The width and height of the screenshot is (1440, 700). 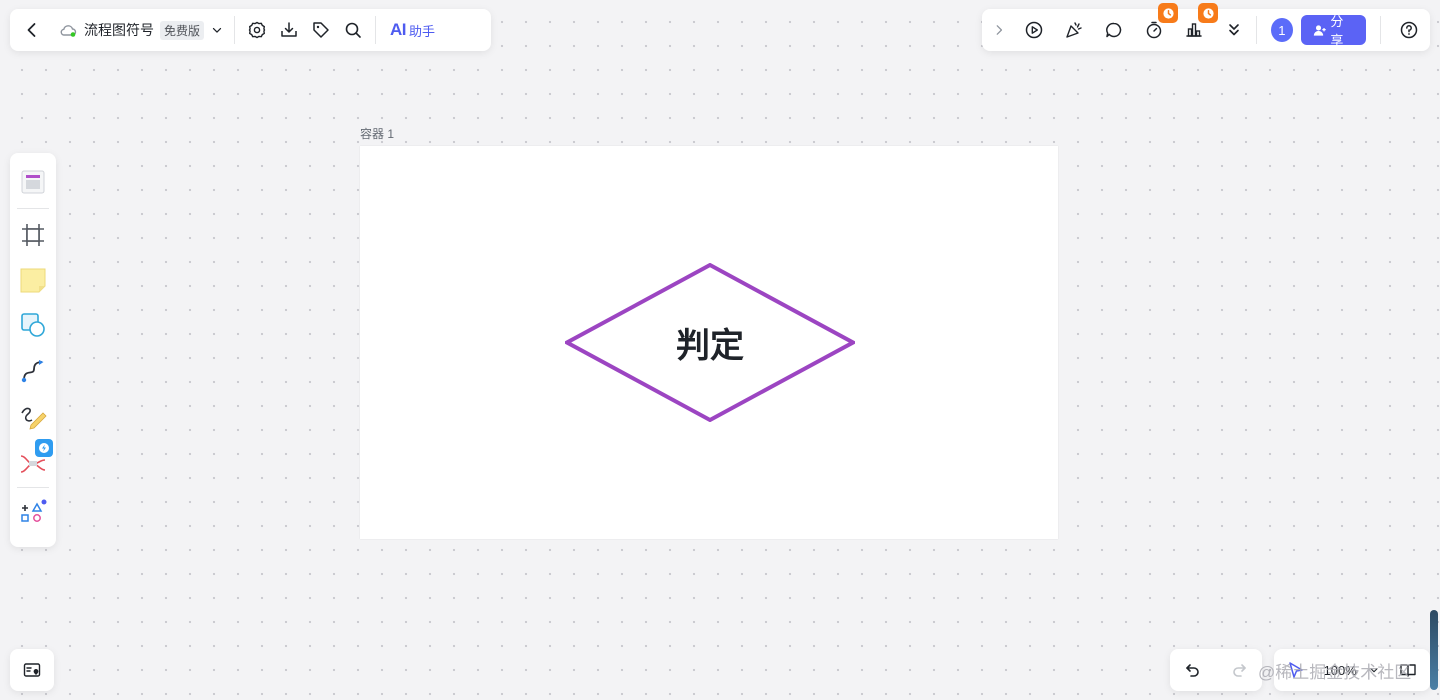 I want to click on comment-button, so click(x=1114, y=30).